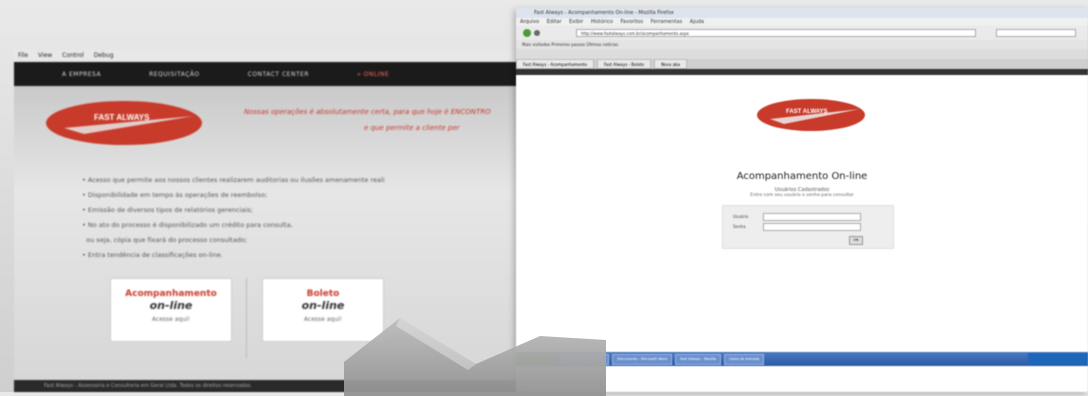 The width and height of the screenshot is (1088, 396). What do you see at coordinates (744, 359) in the screenshot?
I see `taskbar-item: Caixa de entrada` at bounding box center [744, 359].